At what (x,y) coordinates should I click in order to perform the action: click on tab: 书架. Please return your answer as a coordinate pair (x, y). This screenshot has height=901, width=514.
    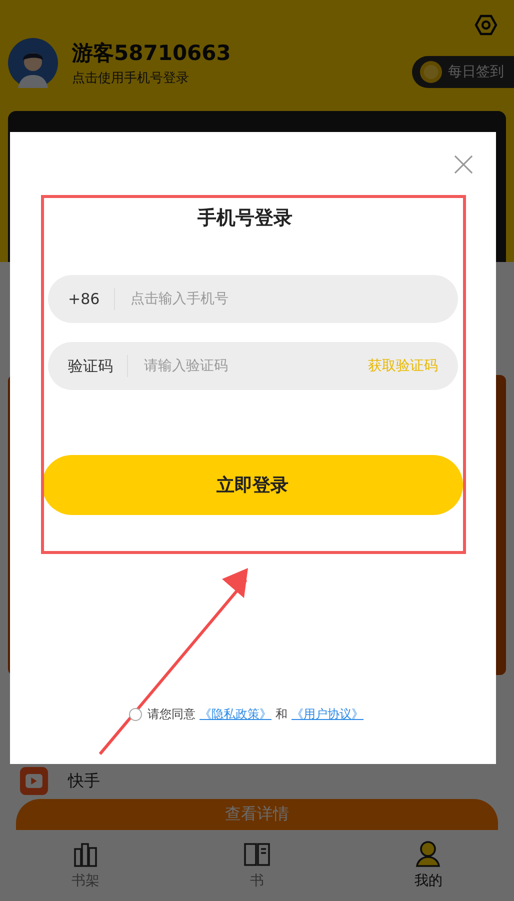
    Looking at the image, I should click on (86, 865).